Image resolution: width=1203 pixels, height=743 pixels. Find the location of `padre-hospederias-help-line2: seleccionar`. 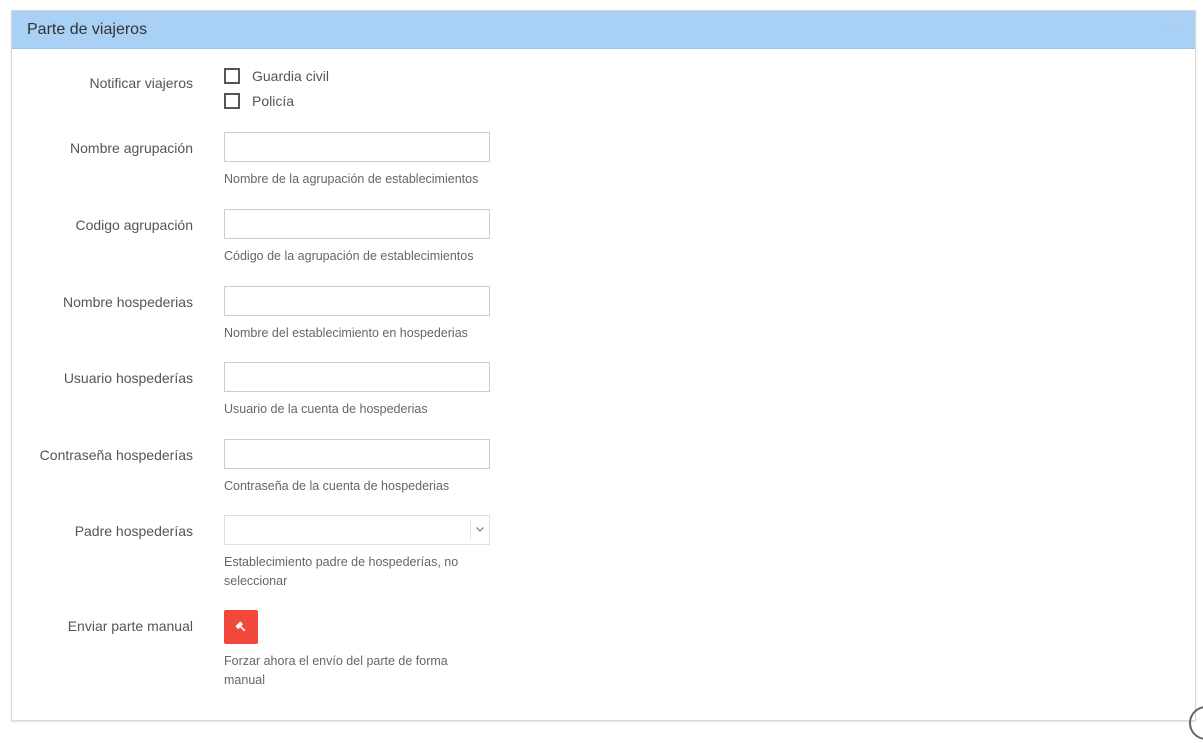

padre-hospederias-help-line2: seleccionar is located at coordinates (256, 581).